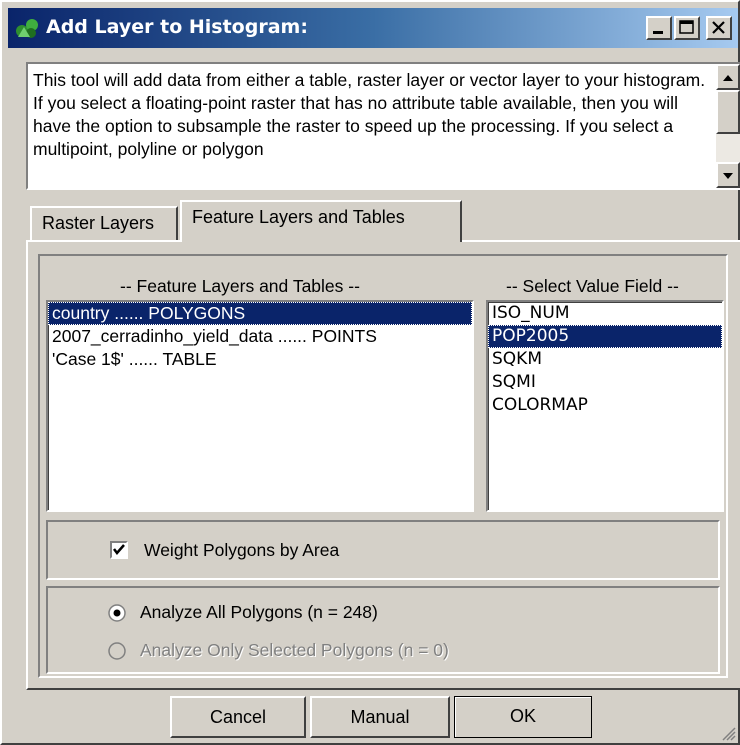 The image size is (740, 745). I want to click on analyze-all-label: Analyze All Polygons (n = 248), so click(259, 612).